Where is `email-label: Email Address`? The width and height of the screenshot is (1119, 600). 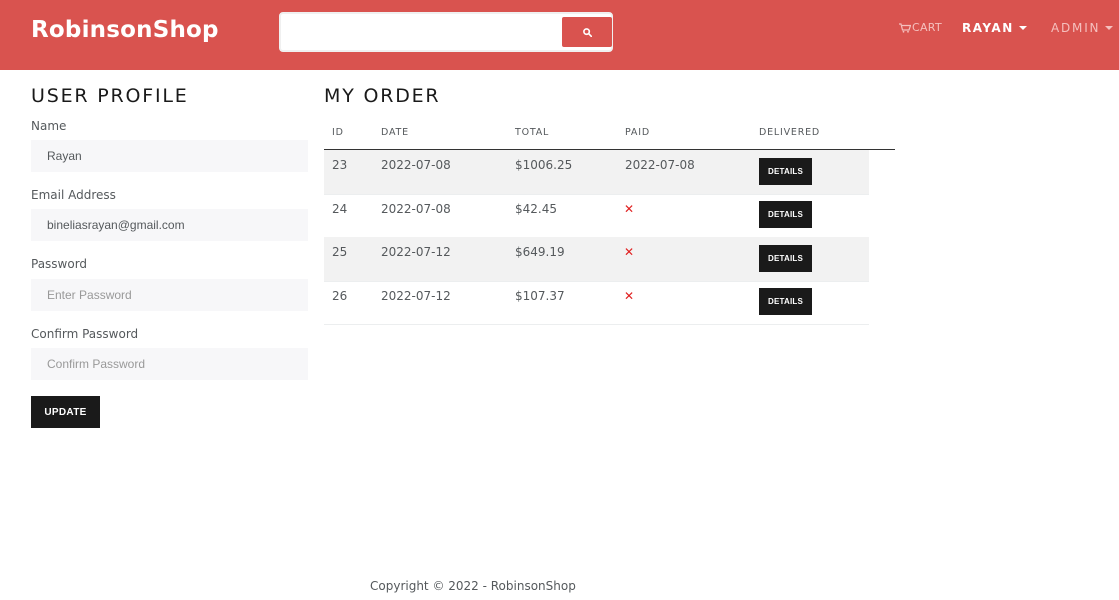
email-label: Email Address is located at coordinates (73, 195).